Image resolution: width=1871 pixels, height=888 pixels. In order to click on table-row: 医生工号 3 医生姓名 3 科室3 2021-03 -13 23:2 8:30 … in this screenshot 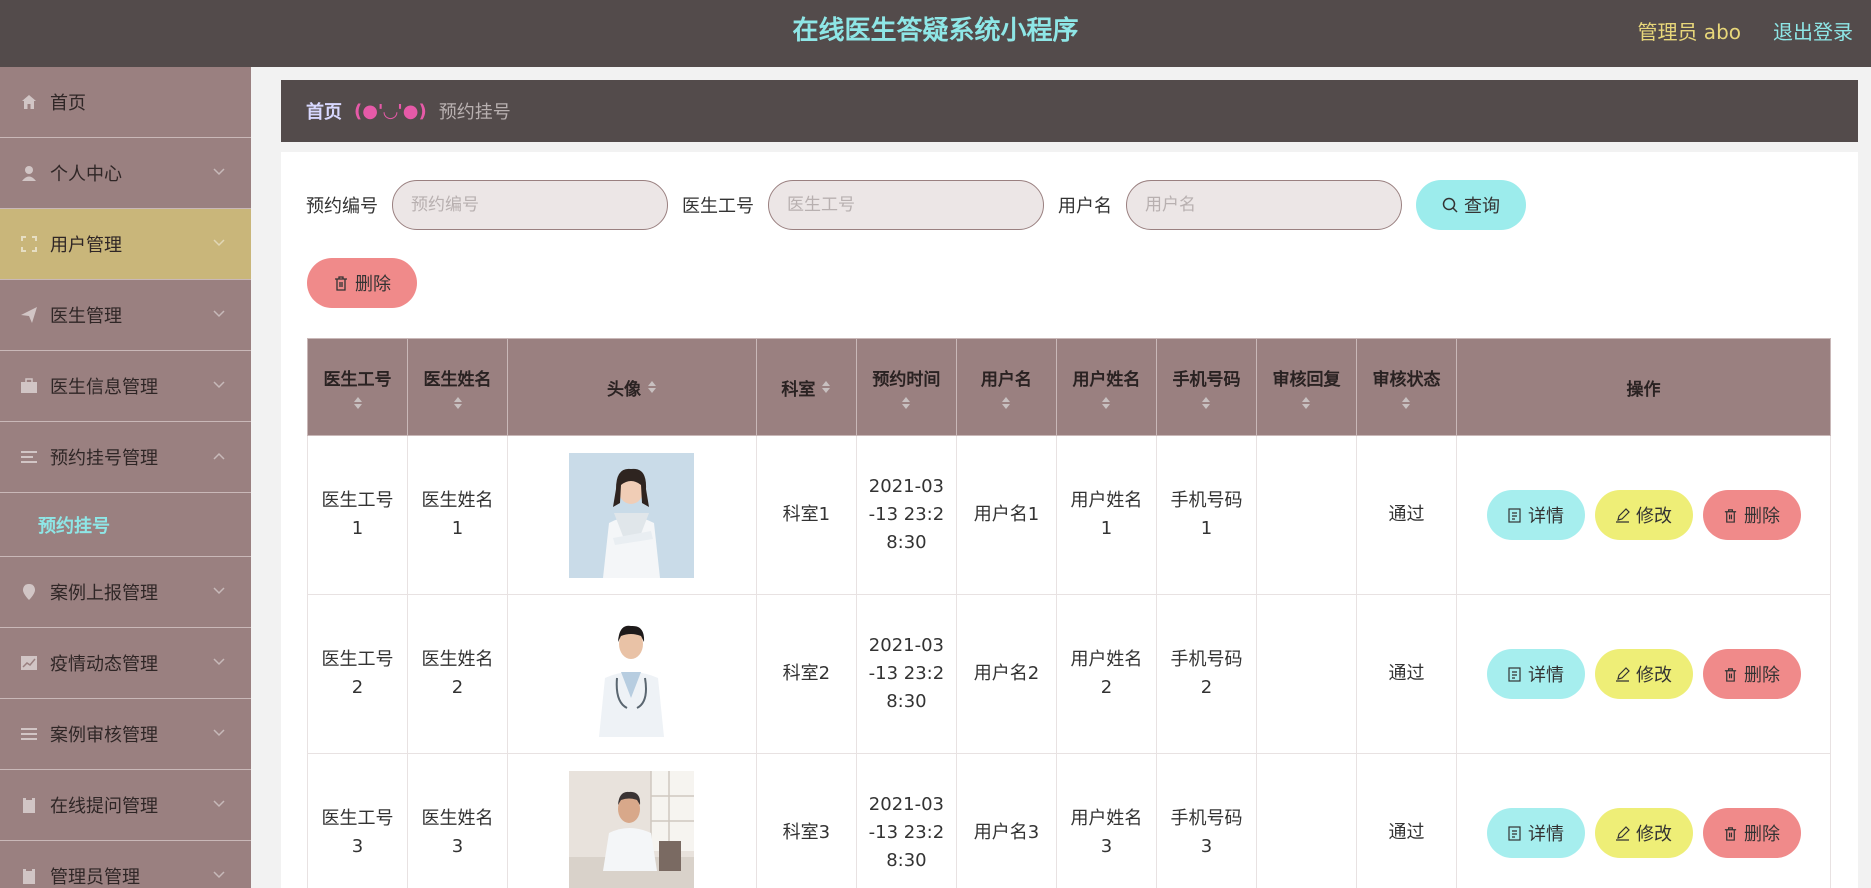, I will do `click(1068, 820)`.